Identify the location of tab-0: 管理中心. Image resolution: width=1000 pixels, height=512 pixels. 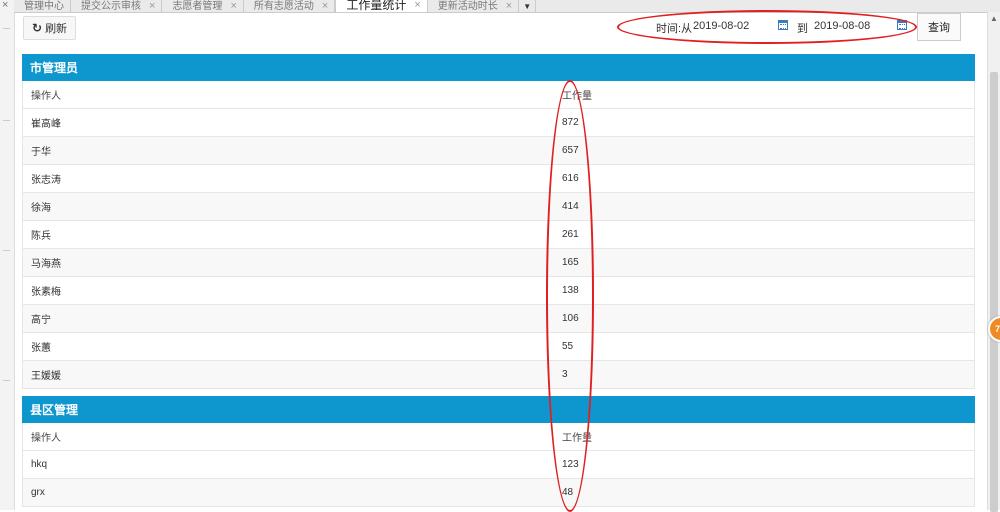
(42, 6).